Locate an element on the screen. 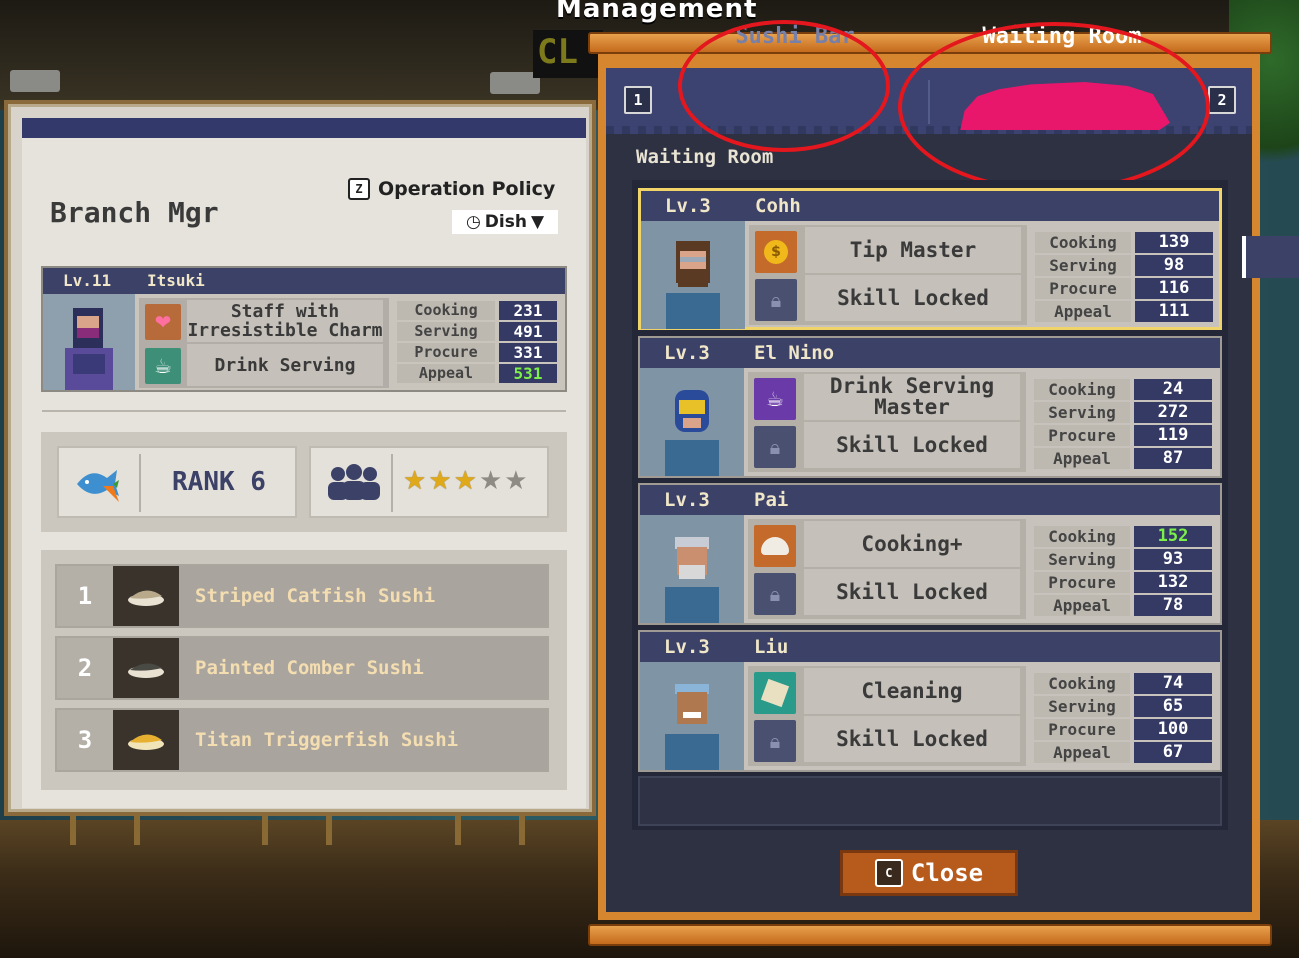 The height and width of the screenshot is (958, 1299). rating-card: ★ ★ ★ ★ ★ is located at coordinates (429, 482).